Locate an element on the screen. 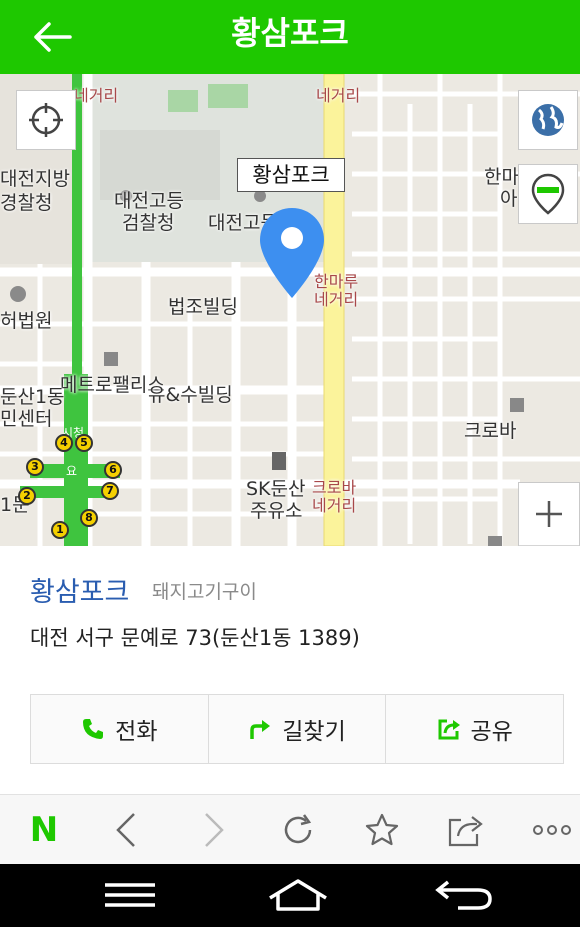 This screenshot has height=927, width=580. page-share-button is located at coordinates (466, 830).